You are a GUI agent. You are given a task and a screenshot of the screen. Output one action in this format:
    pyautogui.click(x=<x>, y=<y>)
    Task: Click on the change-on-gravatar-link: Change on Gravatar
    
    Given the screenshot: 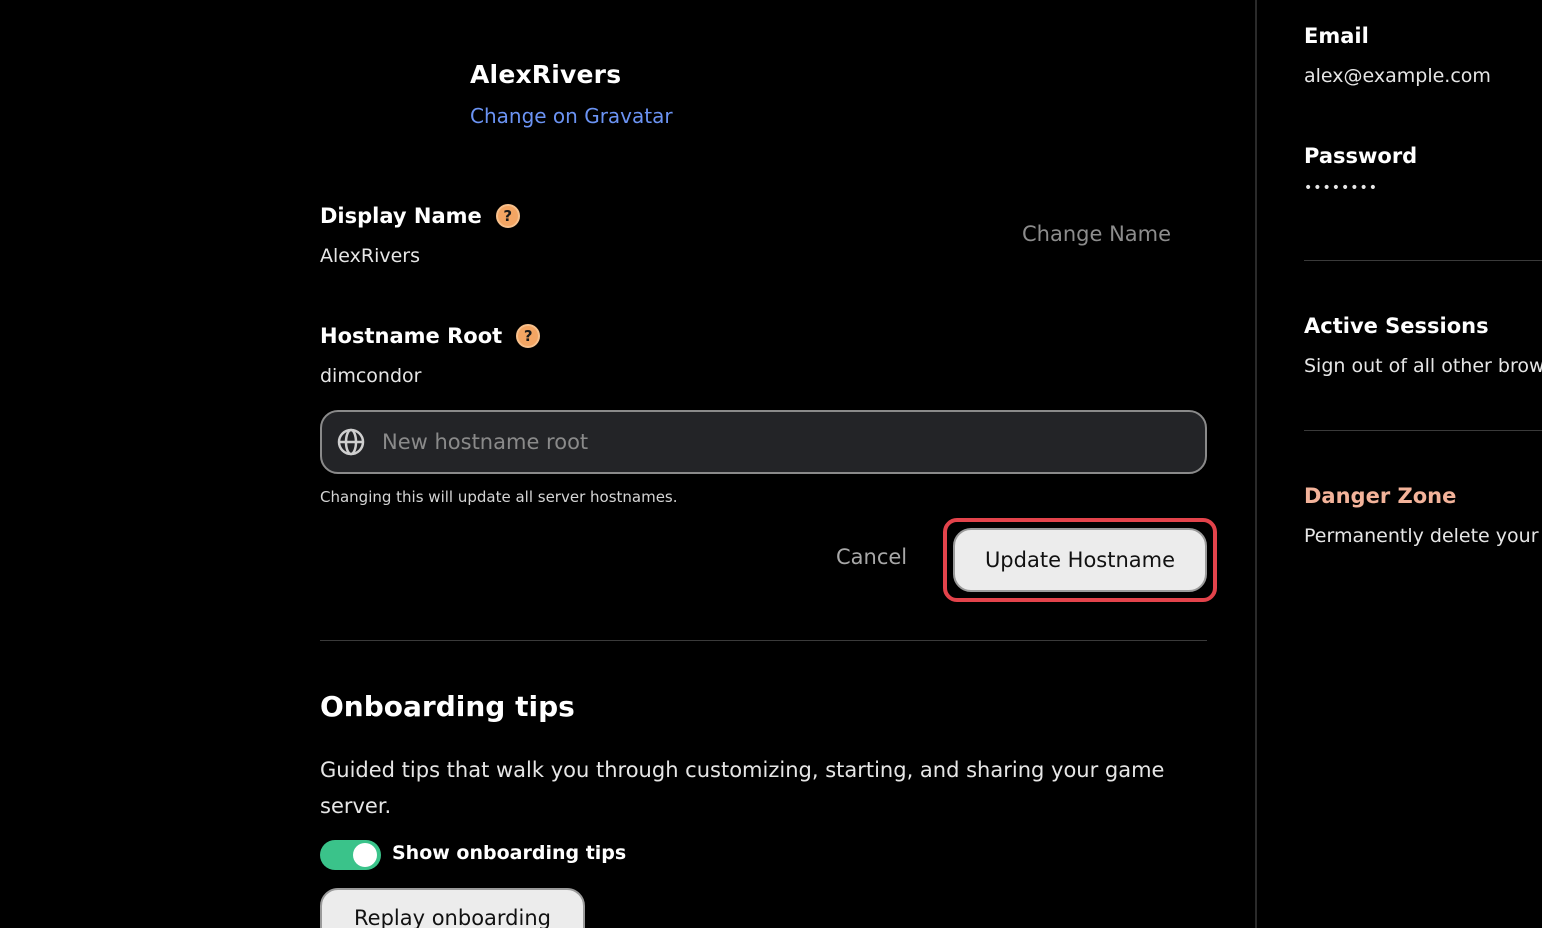 What is the action you would take?
    pyautogui.click(x=571, y=116)
    